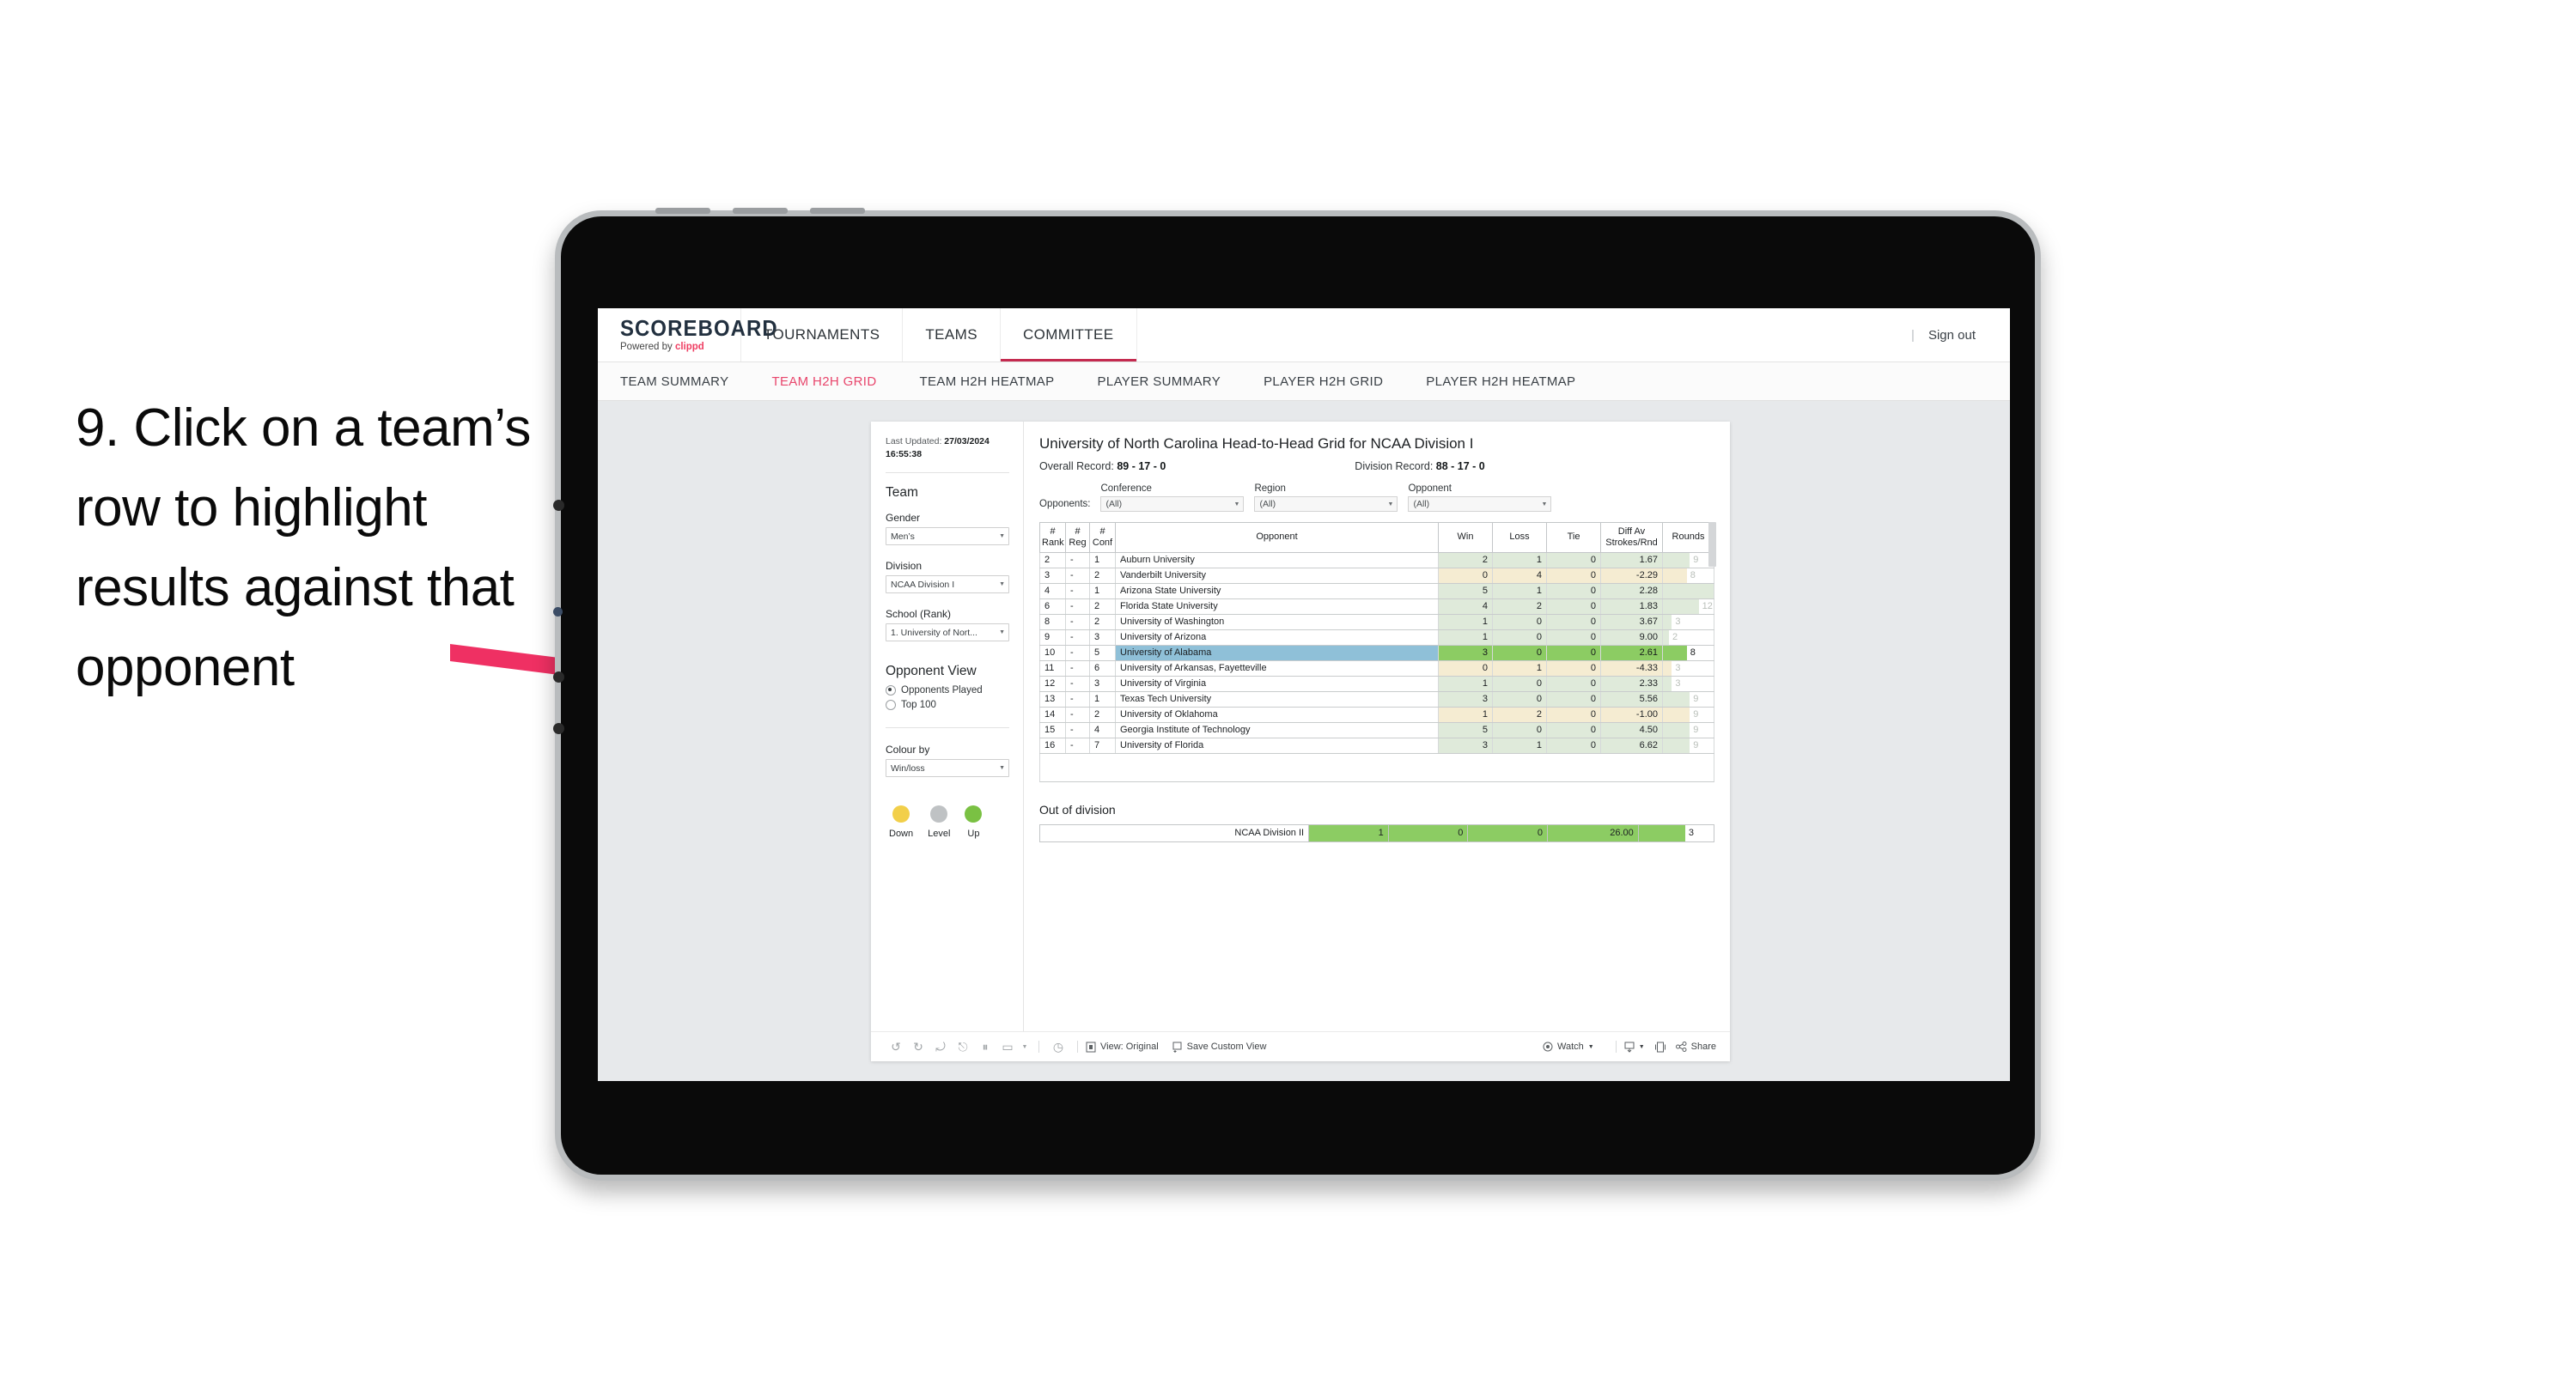 The image size is (2576, 1385). What do you see at coordinates (1631, 699) in the screenshot?
I see `cell-diff: 5.56` at bounding box center [1631, 699].